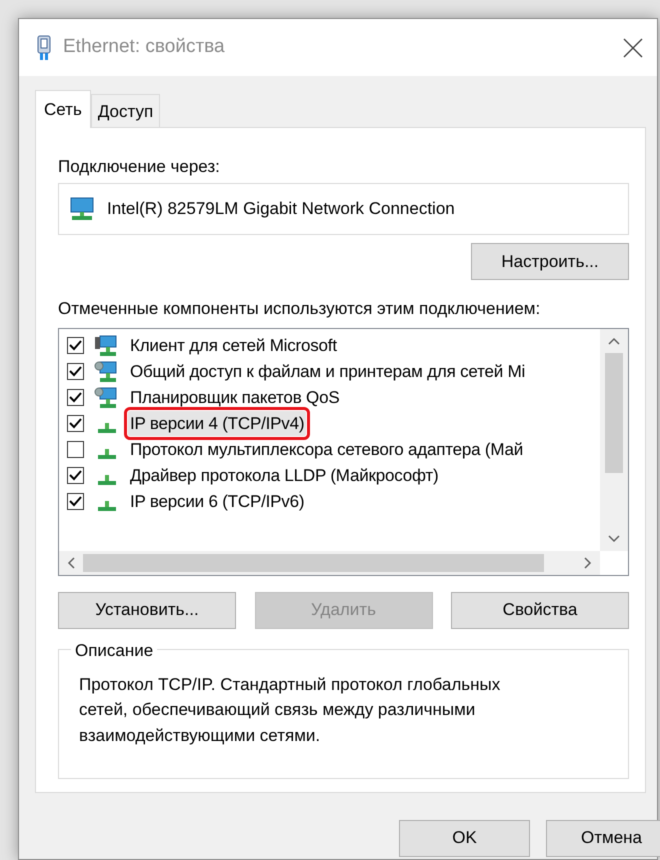 This screenshot has height=860, width=660. Describe the element at coordinates (614, 439) in the screenshot. I see `vertical-scrollbar` at that location.